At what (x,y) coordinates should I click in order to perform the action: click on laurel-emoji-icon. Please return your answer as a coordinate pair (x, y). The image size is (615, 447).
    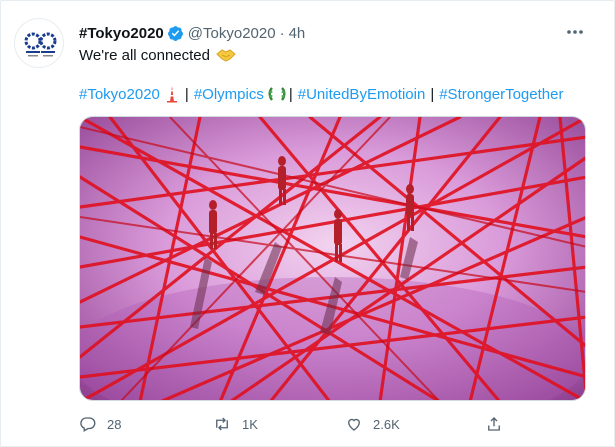
    Looking at the image, I should click on (277, 94).